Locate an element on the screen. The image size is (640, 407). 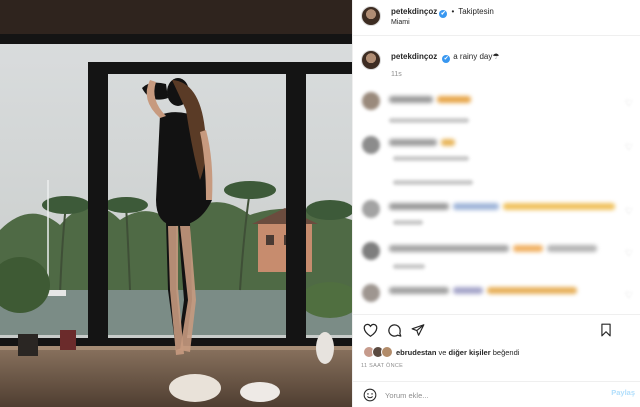
comment-composer: Paylaş is located at coordinates (496, 394).